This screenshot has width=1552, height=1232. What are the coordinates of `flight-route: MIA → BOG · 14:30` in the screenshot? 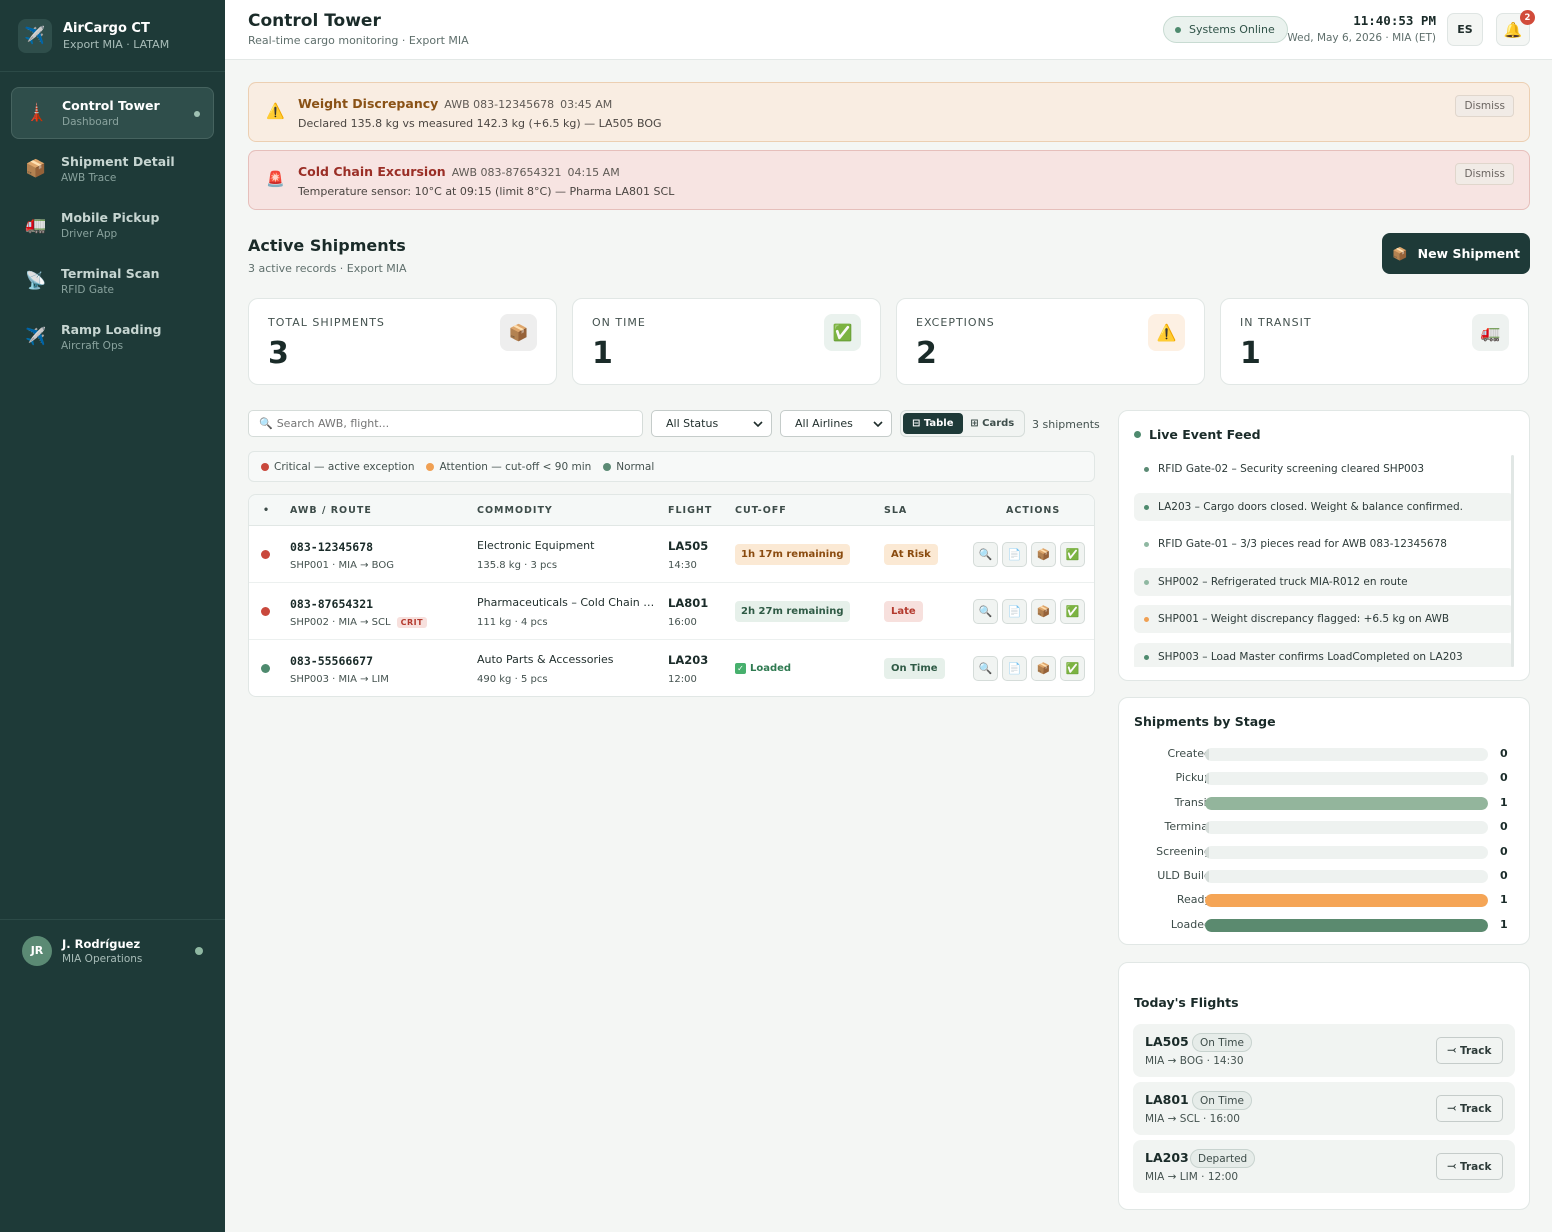 It's located at (1194, 1061).